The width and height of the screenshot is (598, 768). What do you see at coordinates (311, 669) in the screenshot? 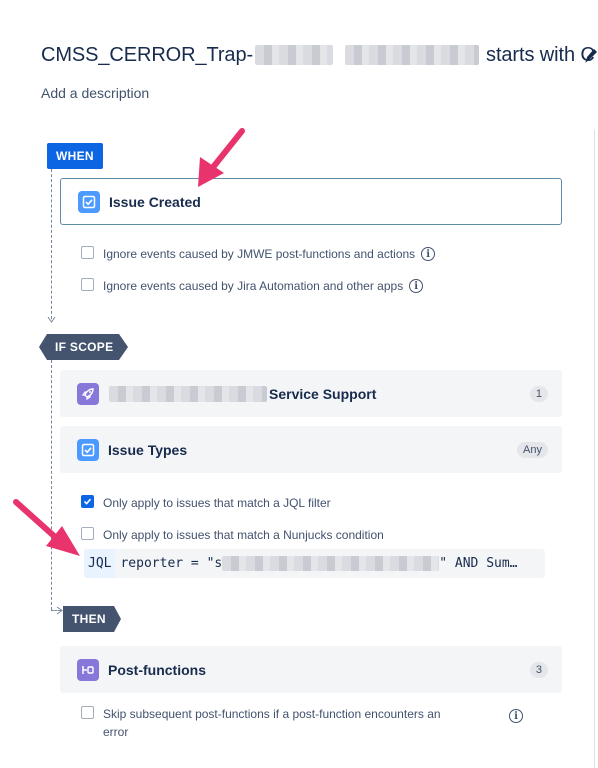
I see `post-functions-card: Post-functions 3` at bounding box center [311, 669].